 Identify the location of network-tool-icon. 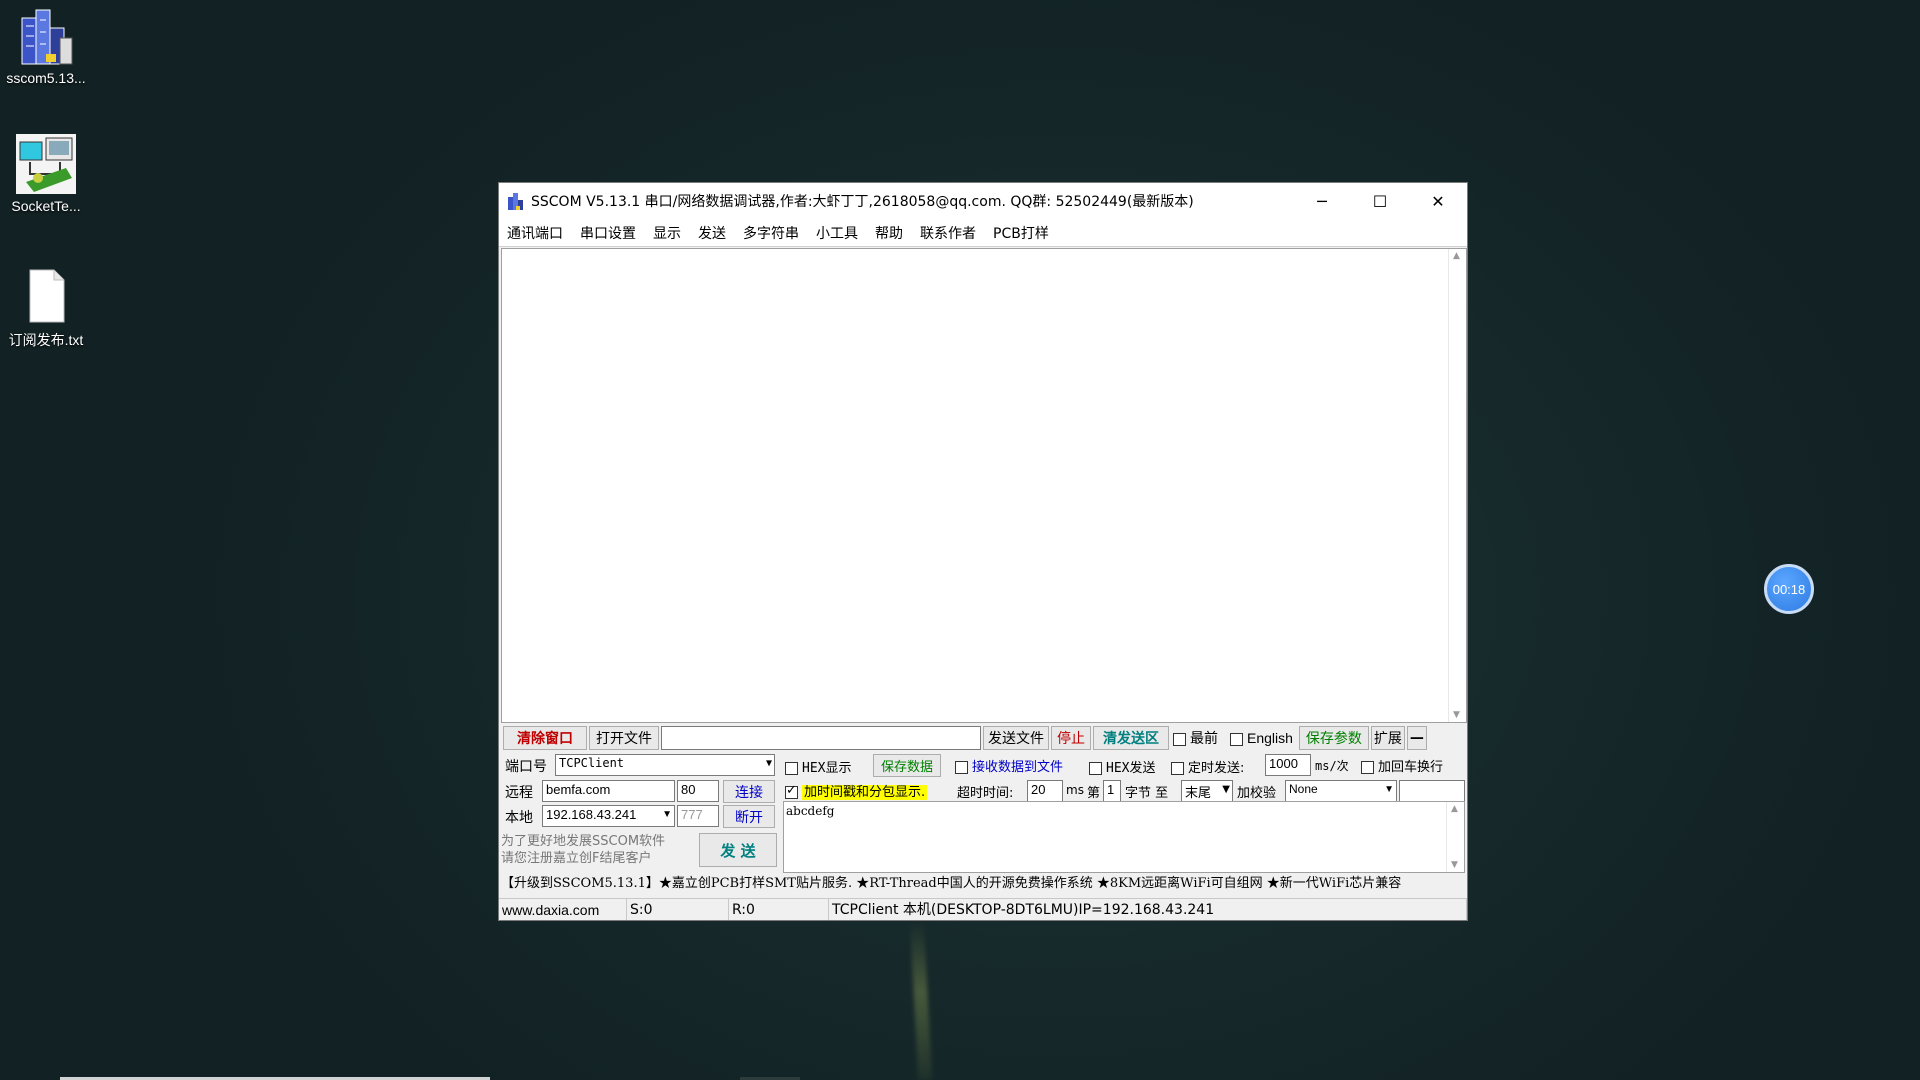
(46, 164).